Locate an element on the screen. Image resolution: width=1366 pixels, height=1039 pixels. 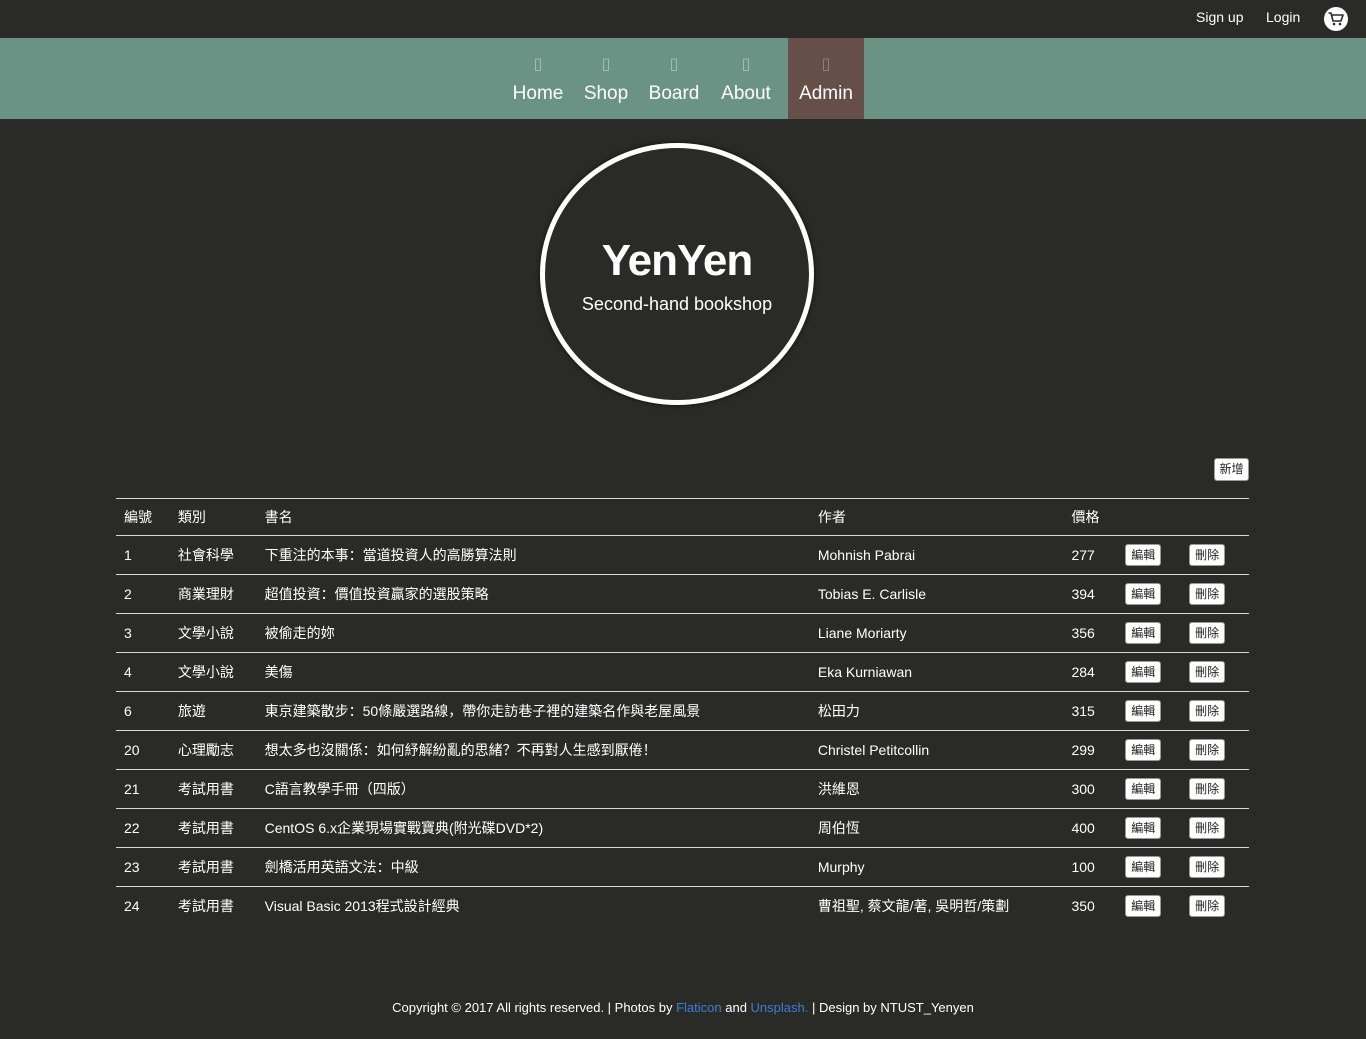
footer-and: and is located at coordinates (736, 1007).